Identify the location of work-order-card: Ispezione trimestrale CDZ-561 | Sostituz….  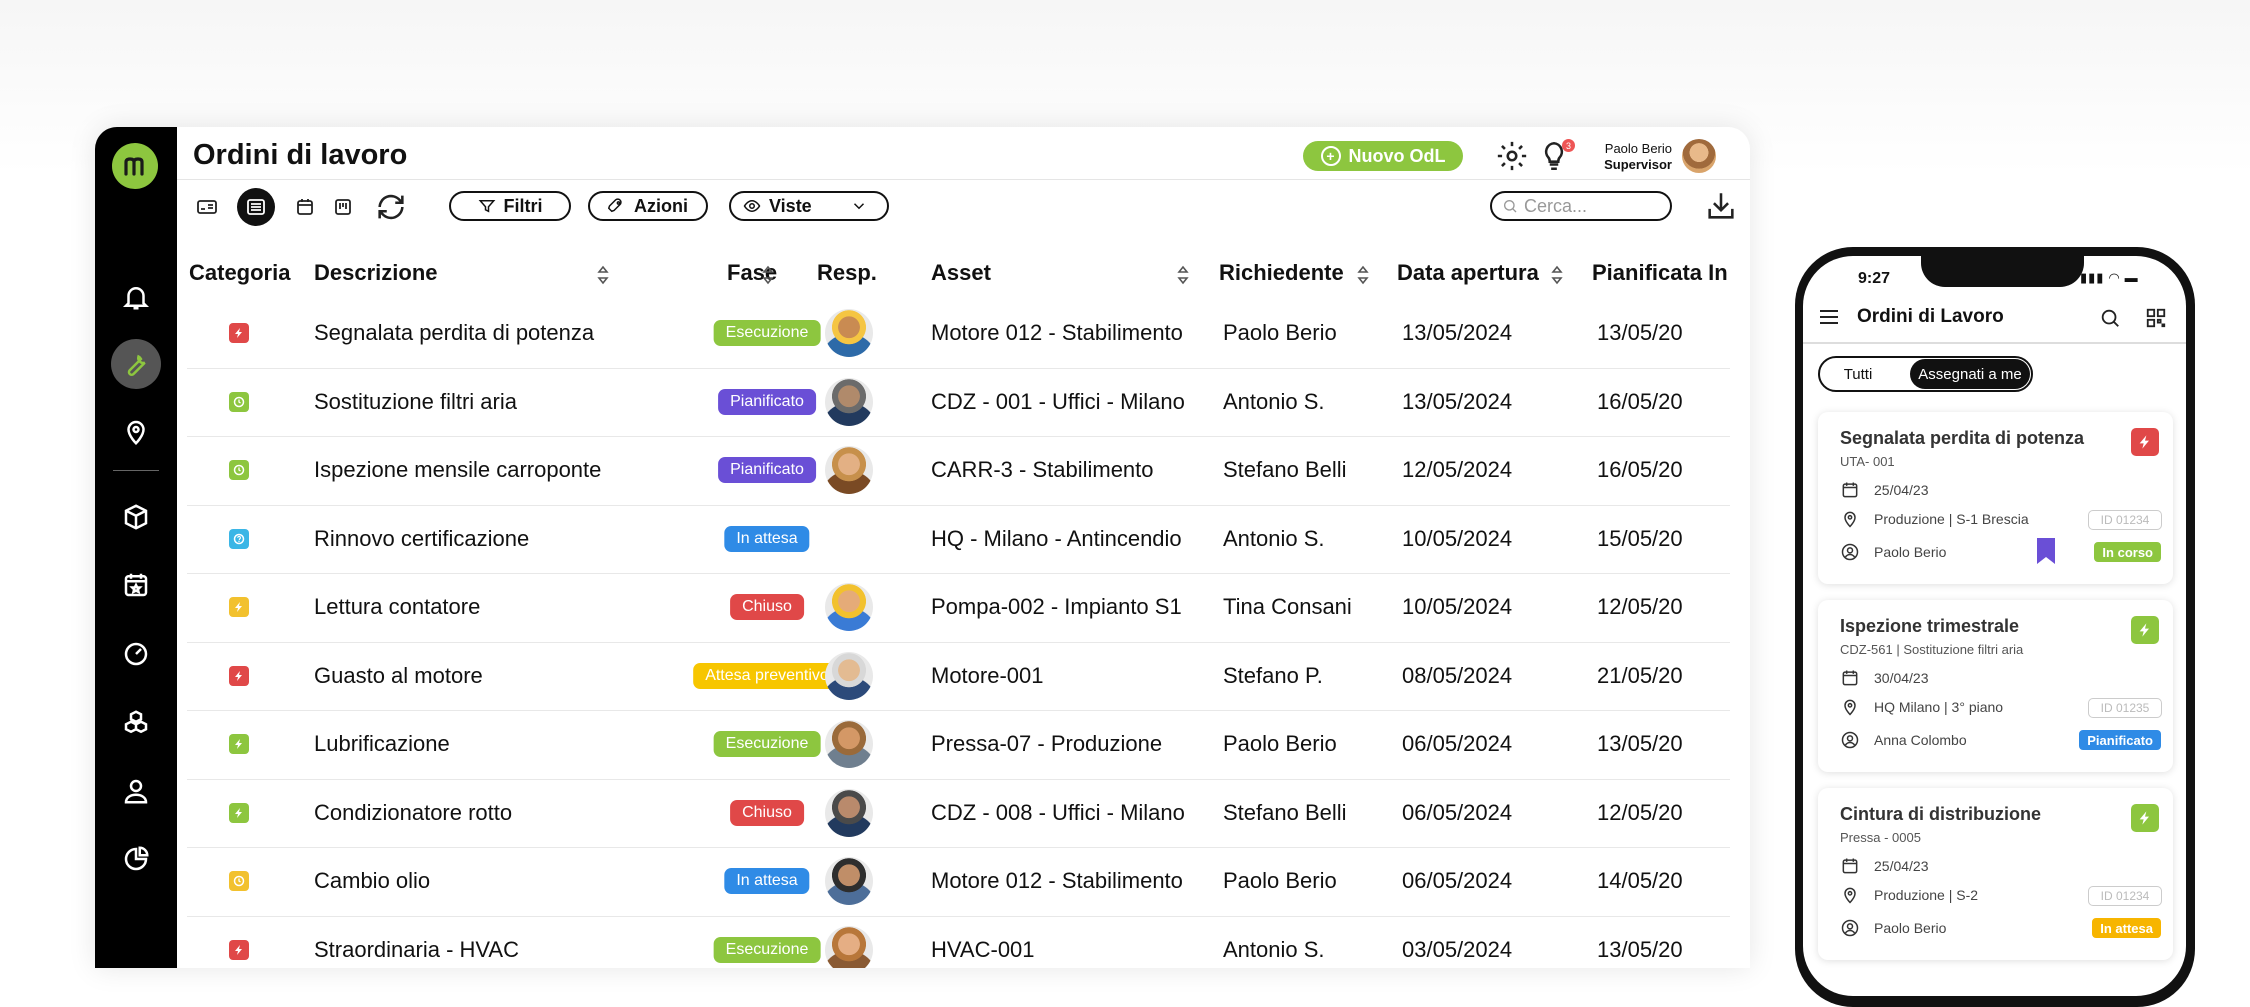
(1995, 686).